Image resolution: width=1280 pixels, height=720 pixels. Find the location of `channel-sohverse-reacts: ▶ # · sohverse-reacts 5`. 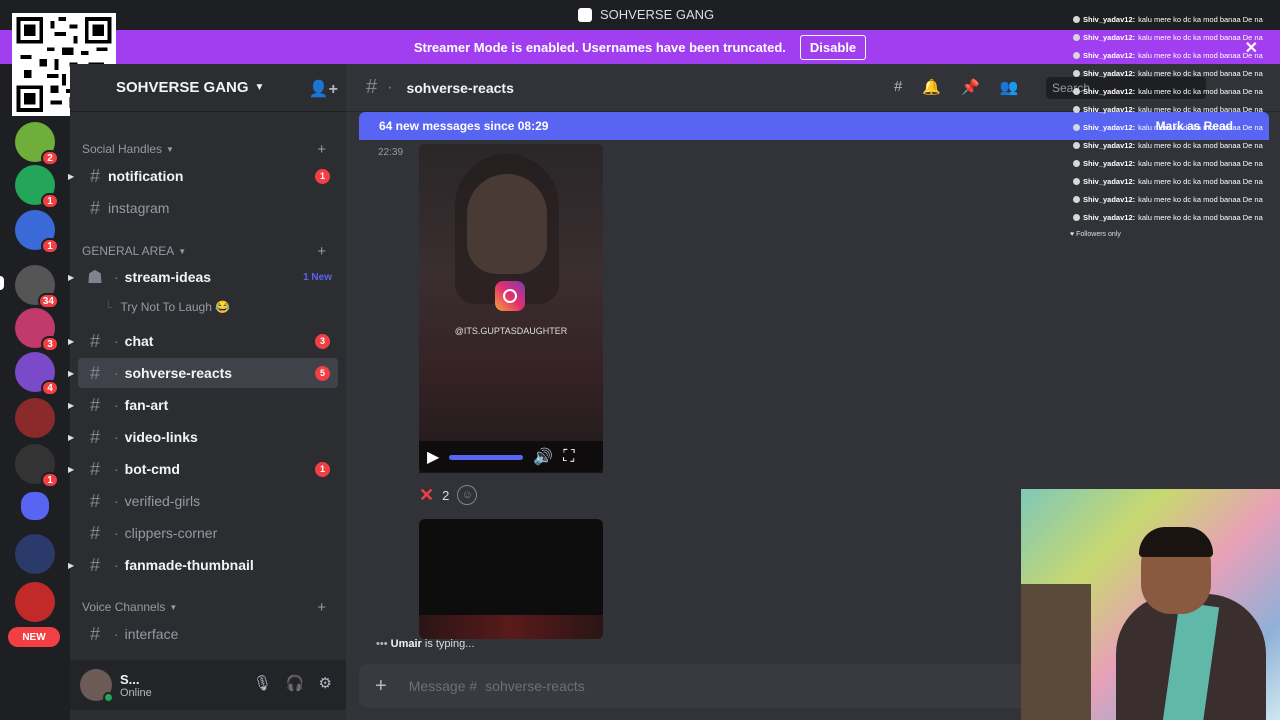

channel-sohverse-reacts: ▶ # · sohverse-reacts 5 is located at coordinates (203, 373).